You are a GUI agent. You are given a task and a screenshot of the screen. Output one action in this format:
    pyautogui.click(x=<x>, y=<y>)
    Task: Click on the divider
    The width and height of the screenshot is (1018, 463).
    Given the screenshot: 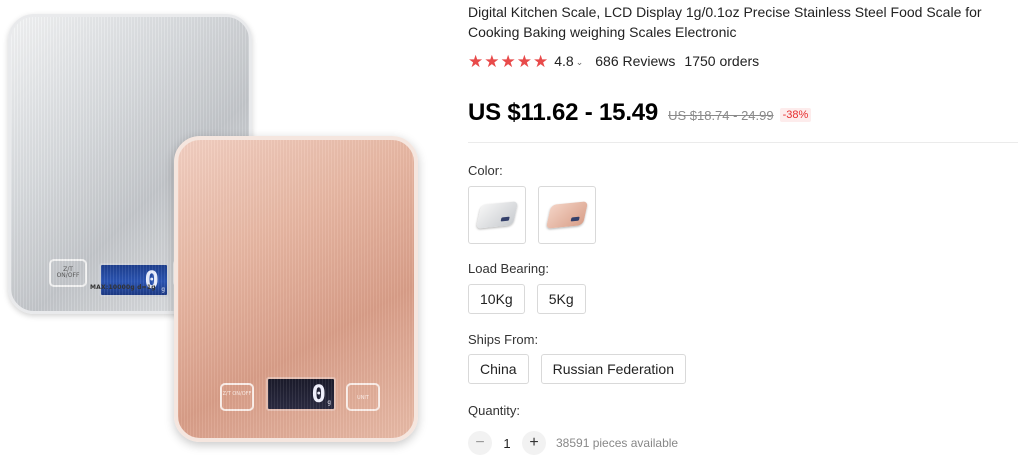 What is the action you would take?
    pyautogui.click(x=743, y=142)
    